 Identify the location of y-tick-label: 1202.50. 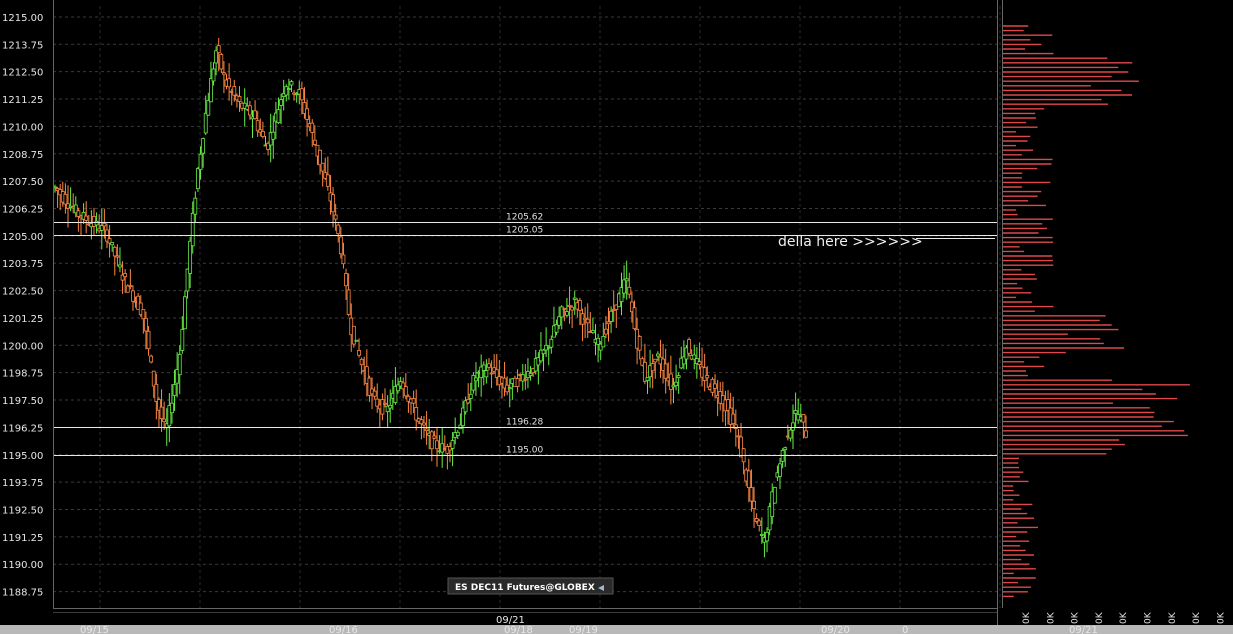
(22, 292).